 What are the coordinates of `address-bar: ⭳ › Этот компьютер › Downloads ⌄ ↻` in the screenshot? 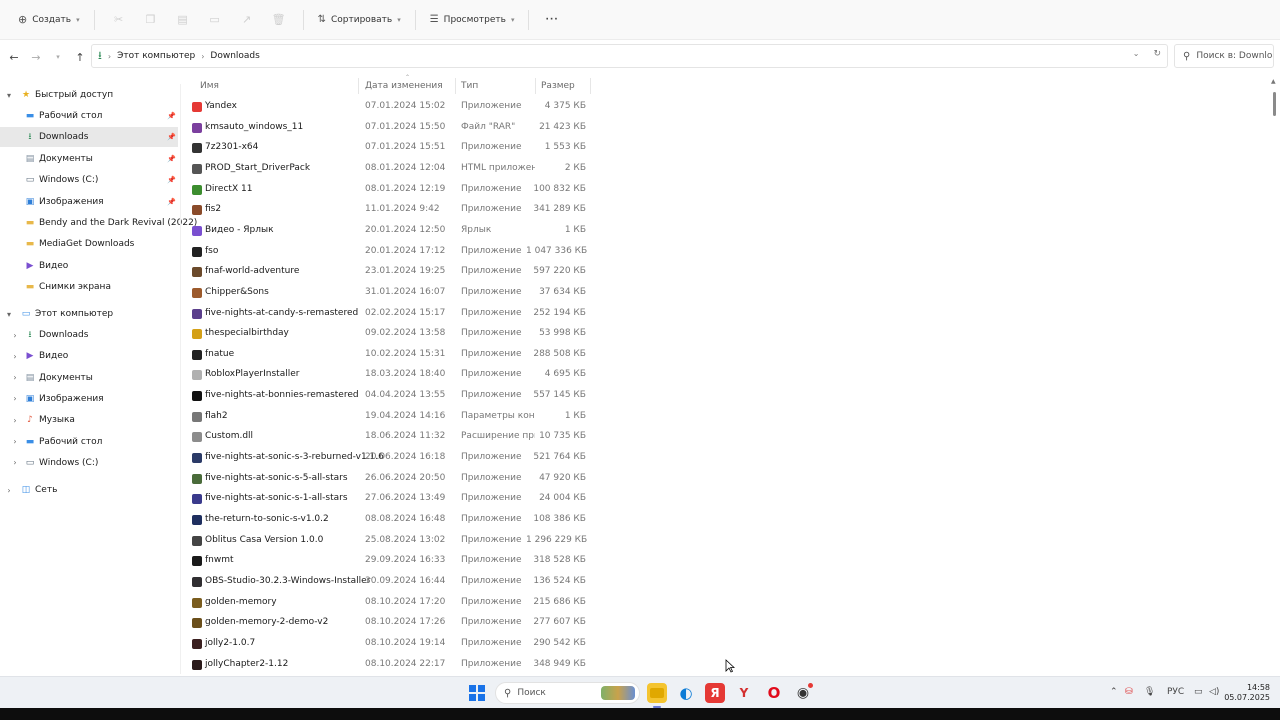 It's located at (629, 56).